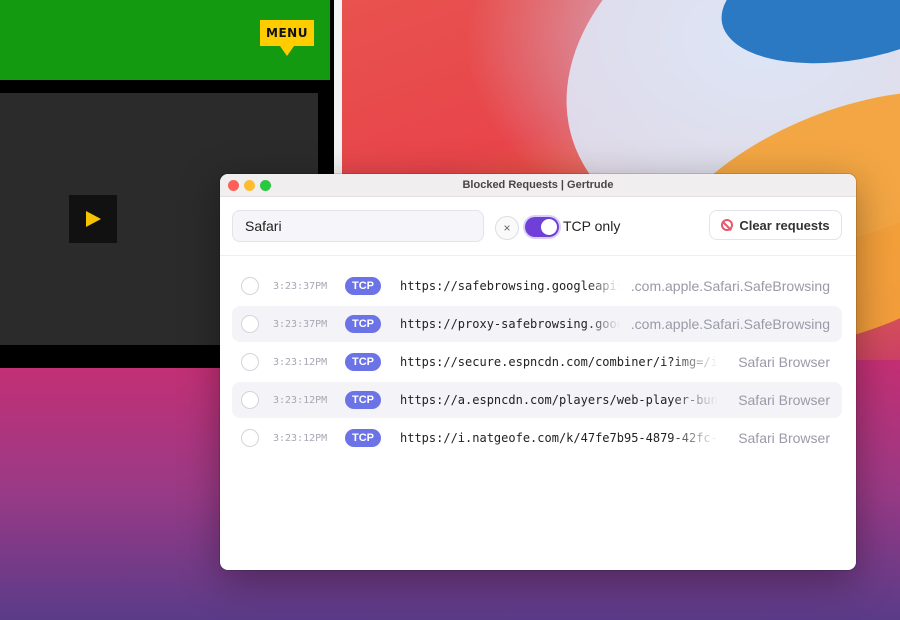 Image resolution: width=900 pixels, height=620 pixels. Describe the element at coordinates (592, 226) in the screenshot. I see `tcp-only-label: TCP only` at that location.